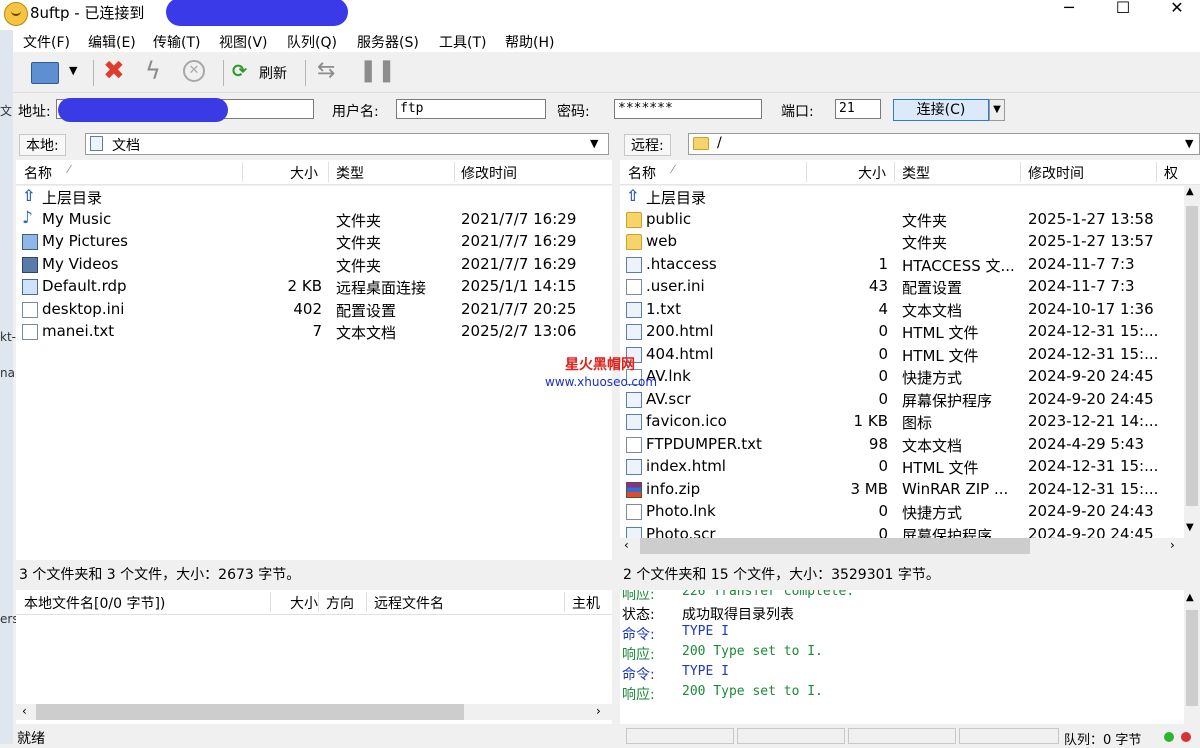 Image resolution: width=1200 pixels, height=748 pixels. What do you see at coordinates (388, 42) in the screenshot?
I see `menu-server: 服务器(S)` at bounding box center [388, 42].